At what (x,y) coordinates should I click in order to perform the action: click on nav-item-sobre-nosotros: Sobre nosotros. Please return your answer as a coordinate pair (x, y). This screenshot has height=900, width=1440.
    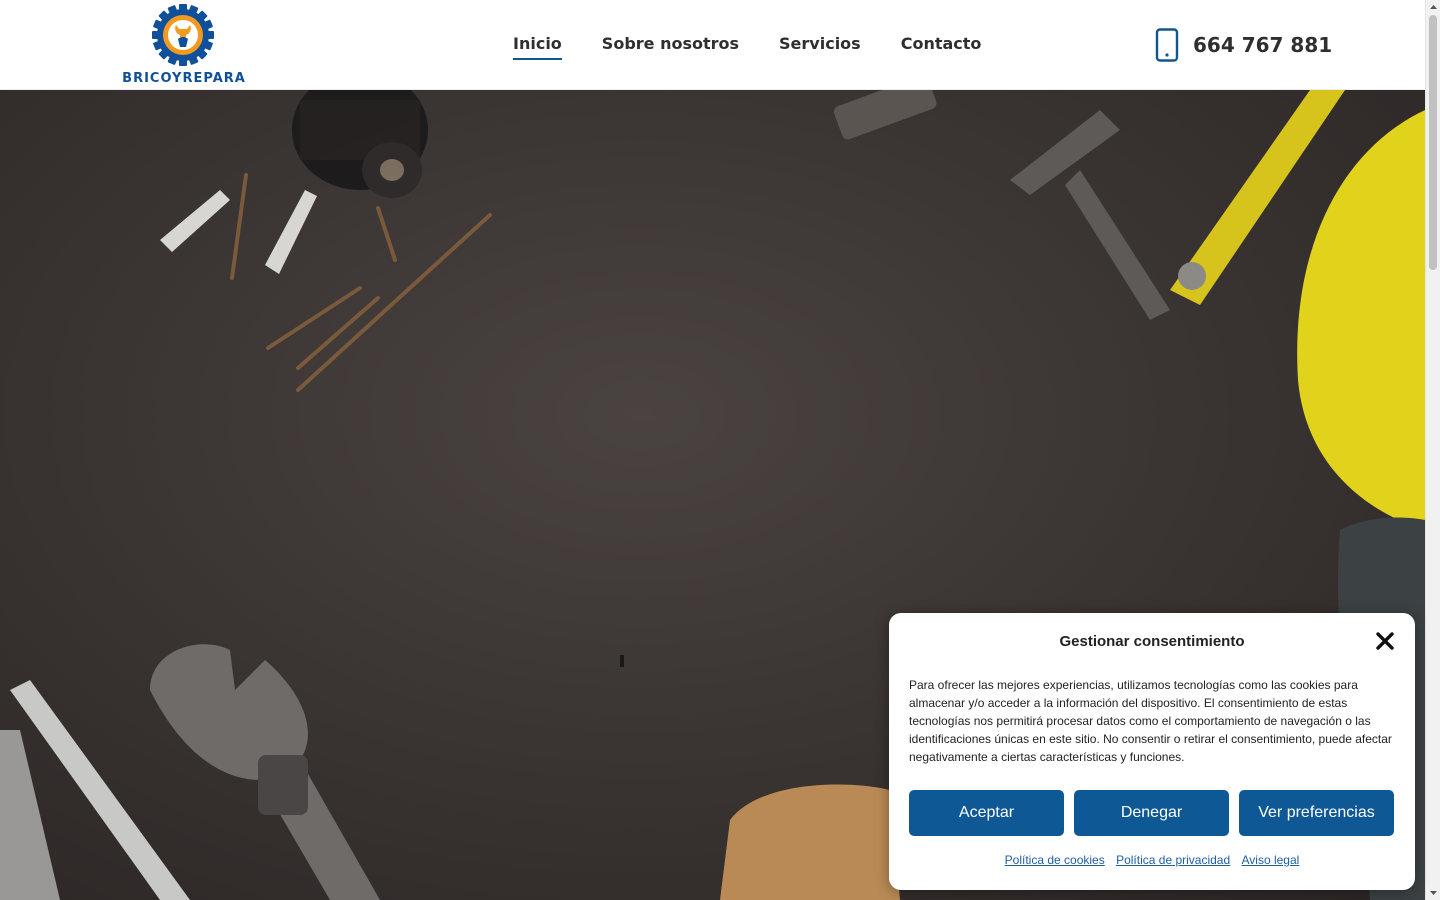
    Looking at the image, I should click on (670, 44).